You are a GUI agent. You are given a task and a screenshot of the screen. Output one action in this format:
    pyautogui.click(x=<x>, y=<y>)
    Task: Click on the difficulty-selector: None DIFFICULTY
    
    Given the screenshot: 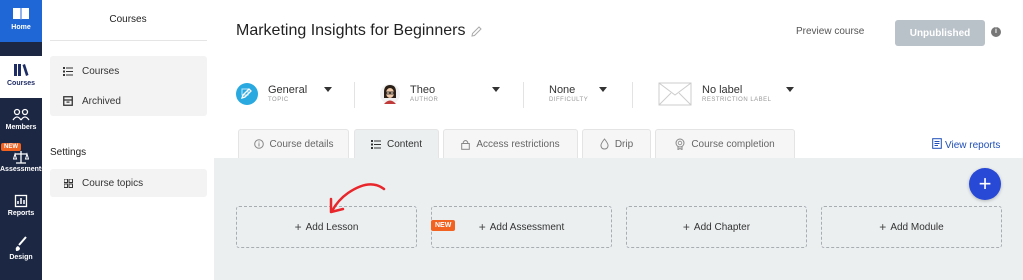 What is the action you would take?
    pyautogui.click(x=589, y=94)
    